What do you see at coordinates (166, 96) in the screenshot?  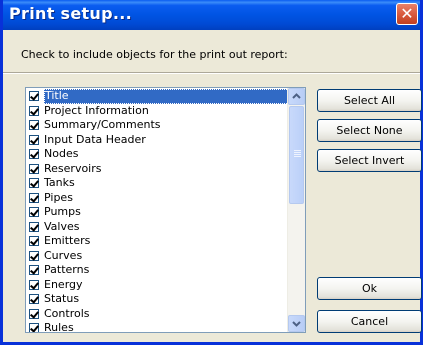 I see `checklist-item-label: Title` at bounding box center [166, 96].